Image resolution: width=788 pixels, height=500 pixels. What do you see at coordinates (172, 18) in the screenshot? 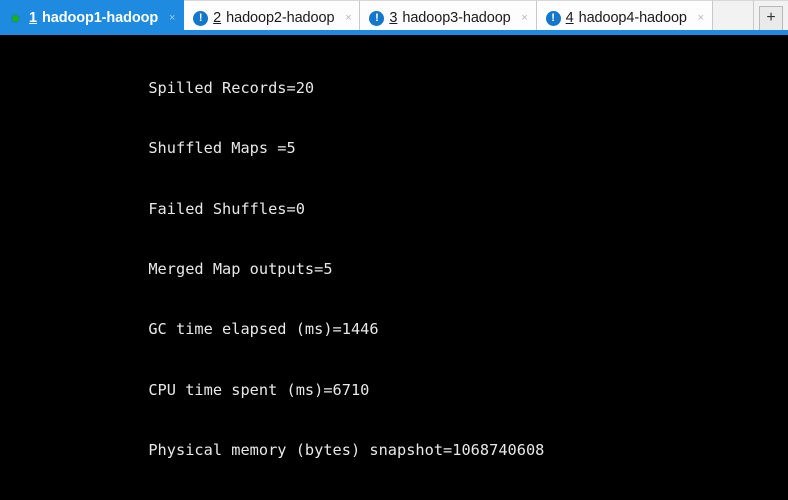
I see `tab-close-icon-1: ×` at bounding box center [172, 18].